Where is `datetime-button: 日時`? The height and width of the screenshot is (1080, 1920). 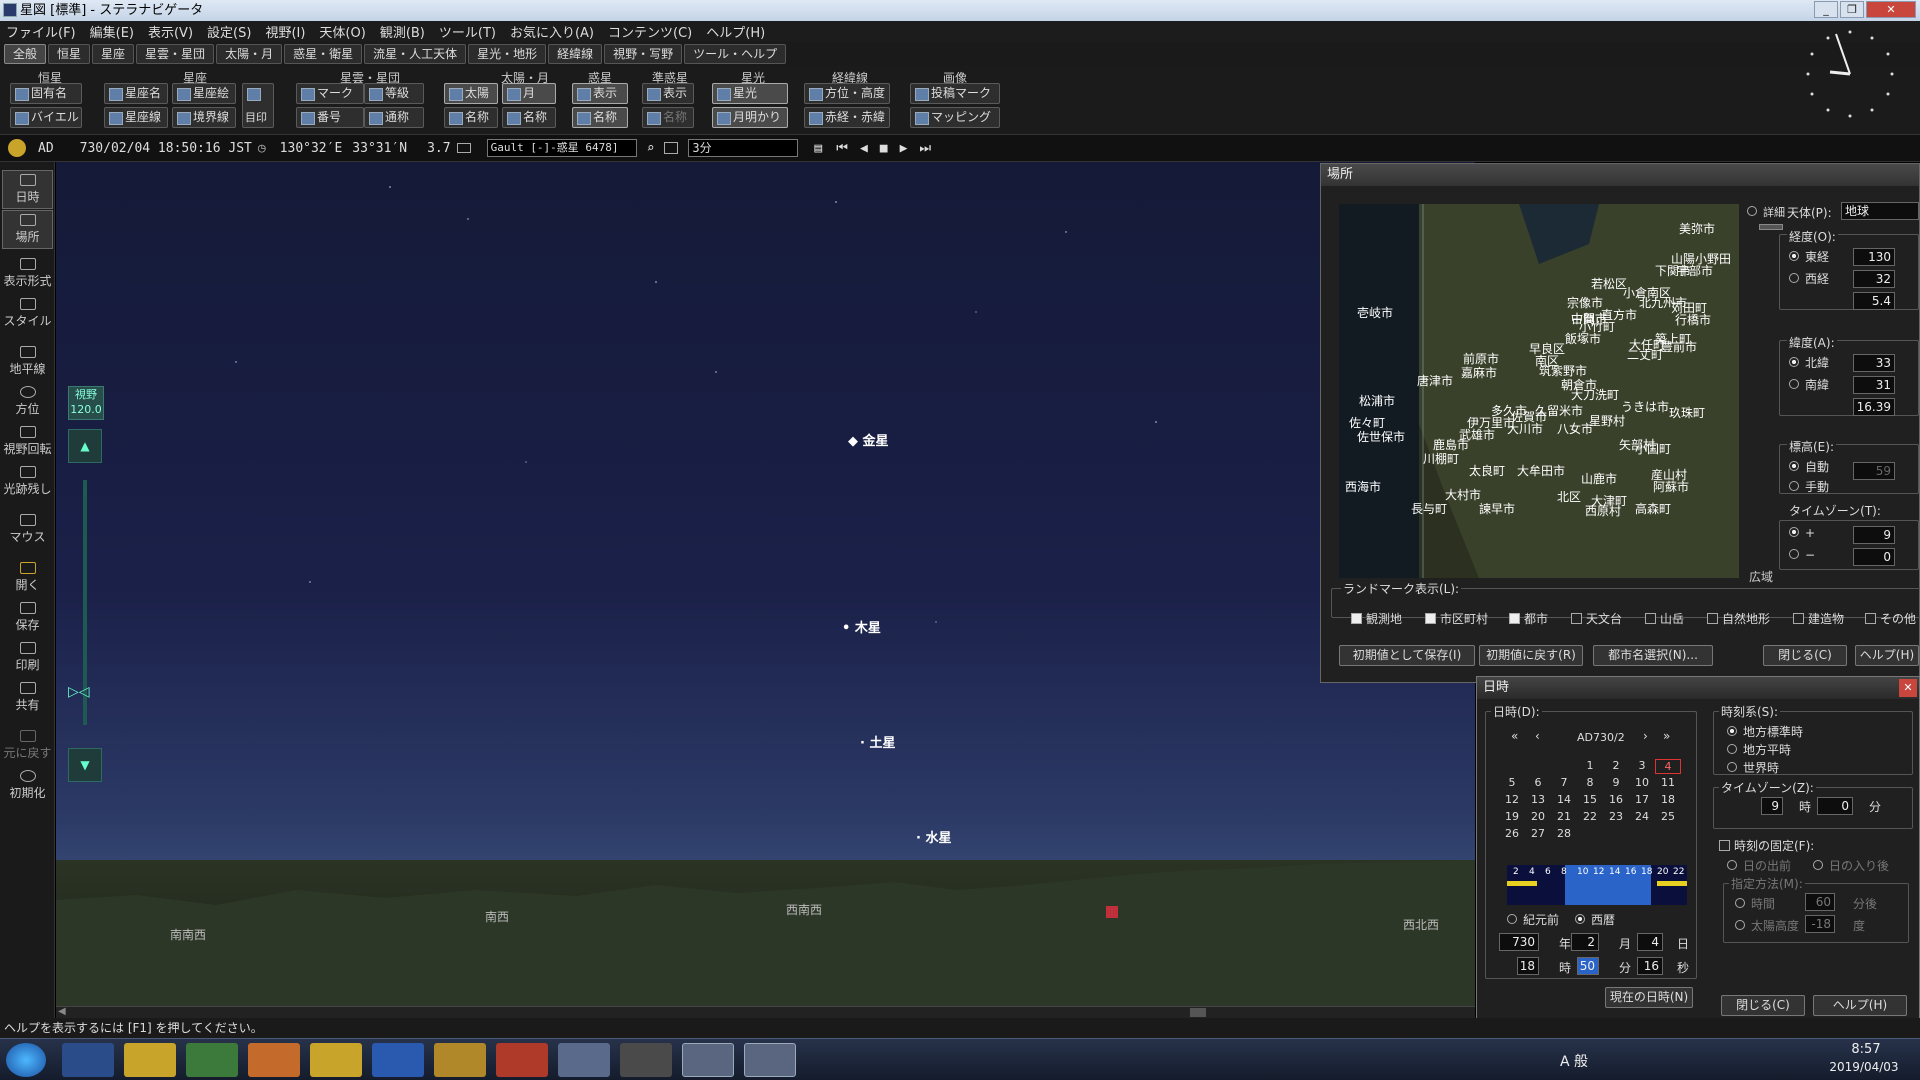 datetime-button: 日時 is located at coordinates (27, 189).